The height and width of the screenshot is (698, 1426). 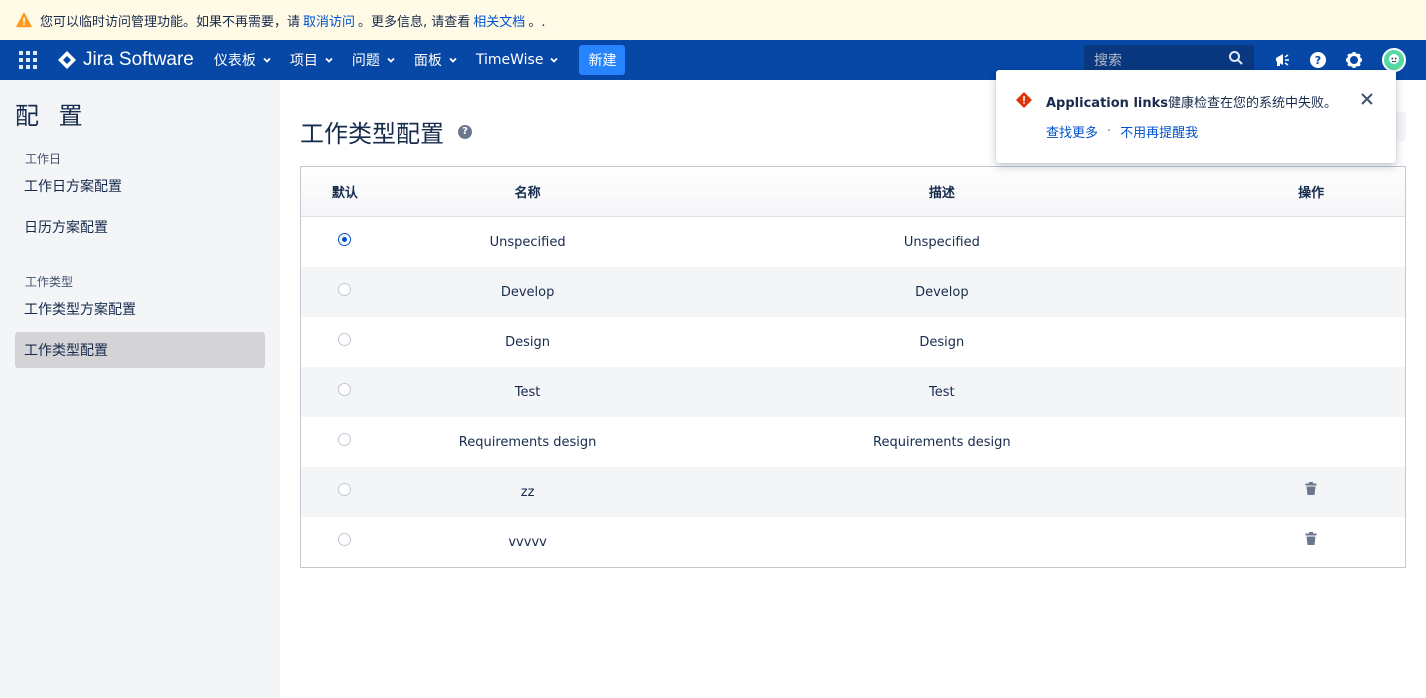 I want to click on sidebar-item-work-type-scheme: 工作类型方案配置, so click(x=140, y=309).